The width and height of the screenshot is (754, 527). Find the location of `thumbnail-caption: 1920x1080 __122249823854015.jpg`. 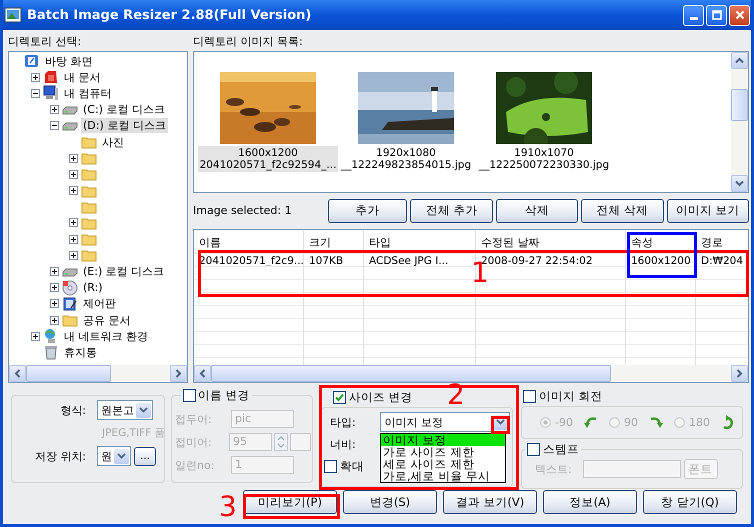

thumbnail-caption: 1920x1080 __122249823854015.jpg is located at coordinates (406, 159).